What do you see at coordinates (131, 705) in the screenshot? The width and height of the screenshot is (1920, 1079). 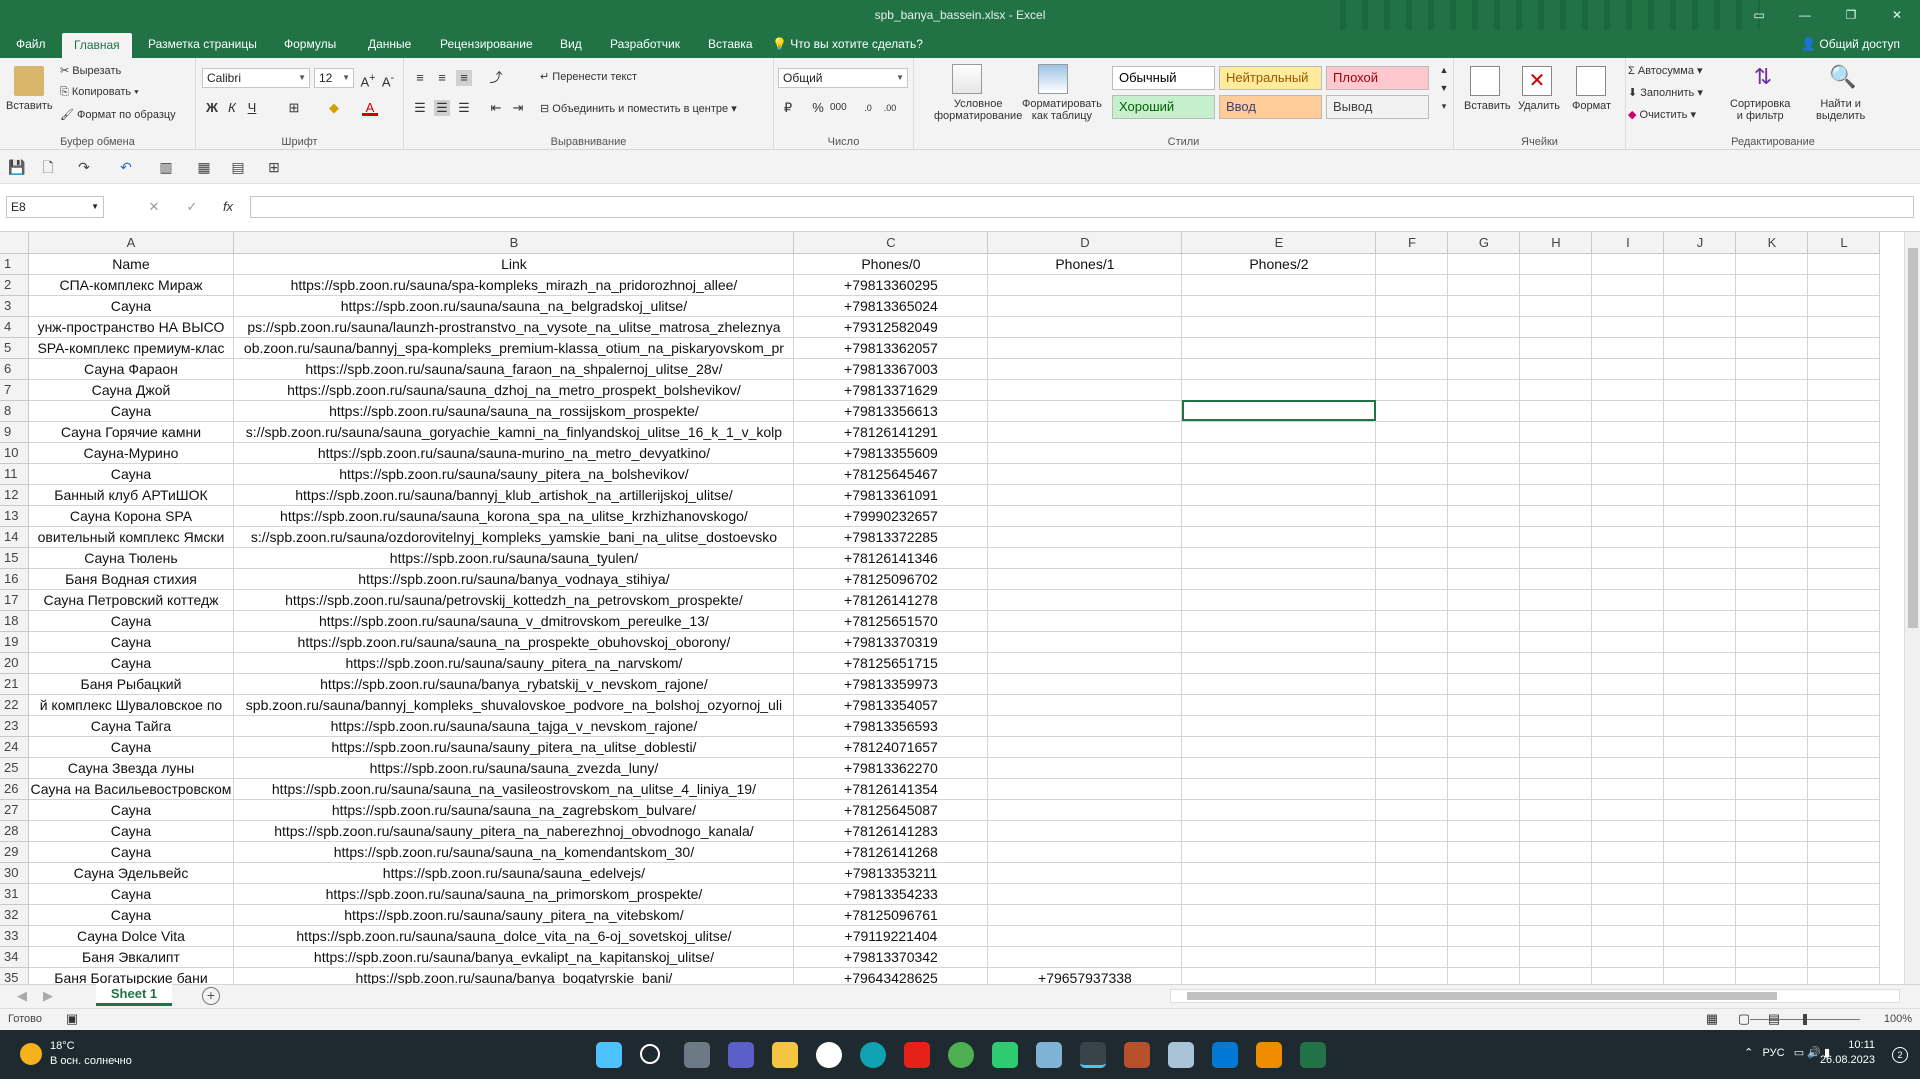 I see `cell: й комплекс Шуваловское по` at bounding box center [131, 705].